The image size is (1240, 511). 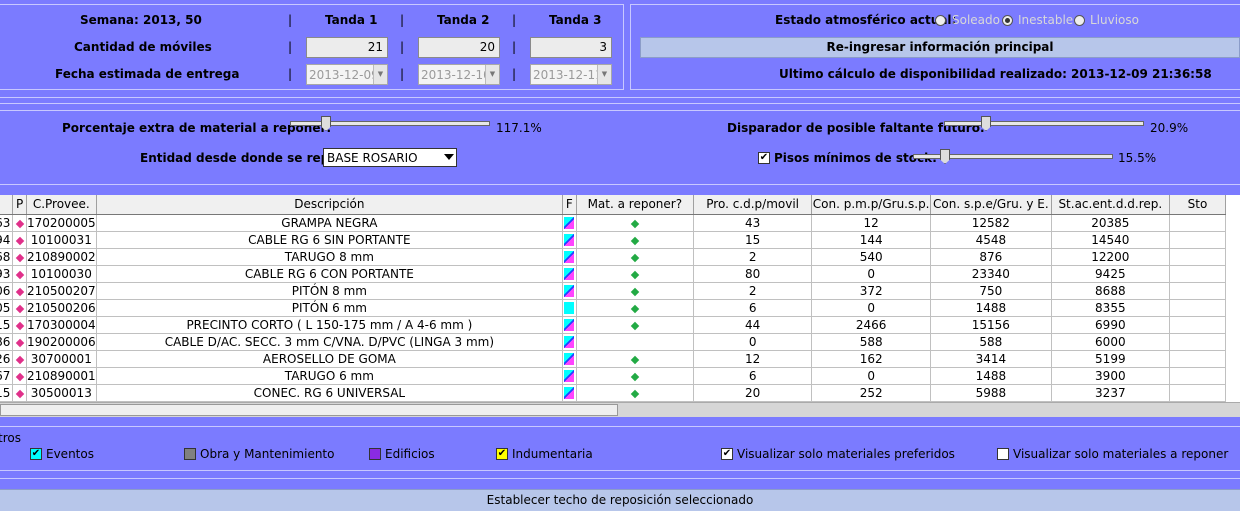 I want to click on column-header: St.ac.ent.d.d.rep., so click(x=1111, y=205).